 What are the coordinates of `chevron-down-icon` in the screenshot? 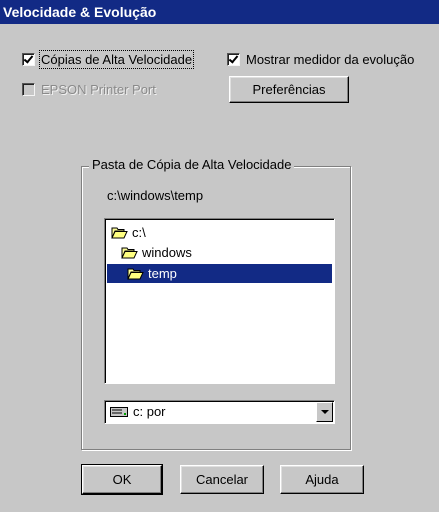 It's located at (324, 412).